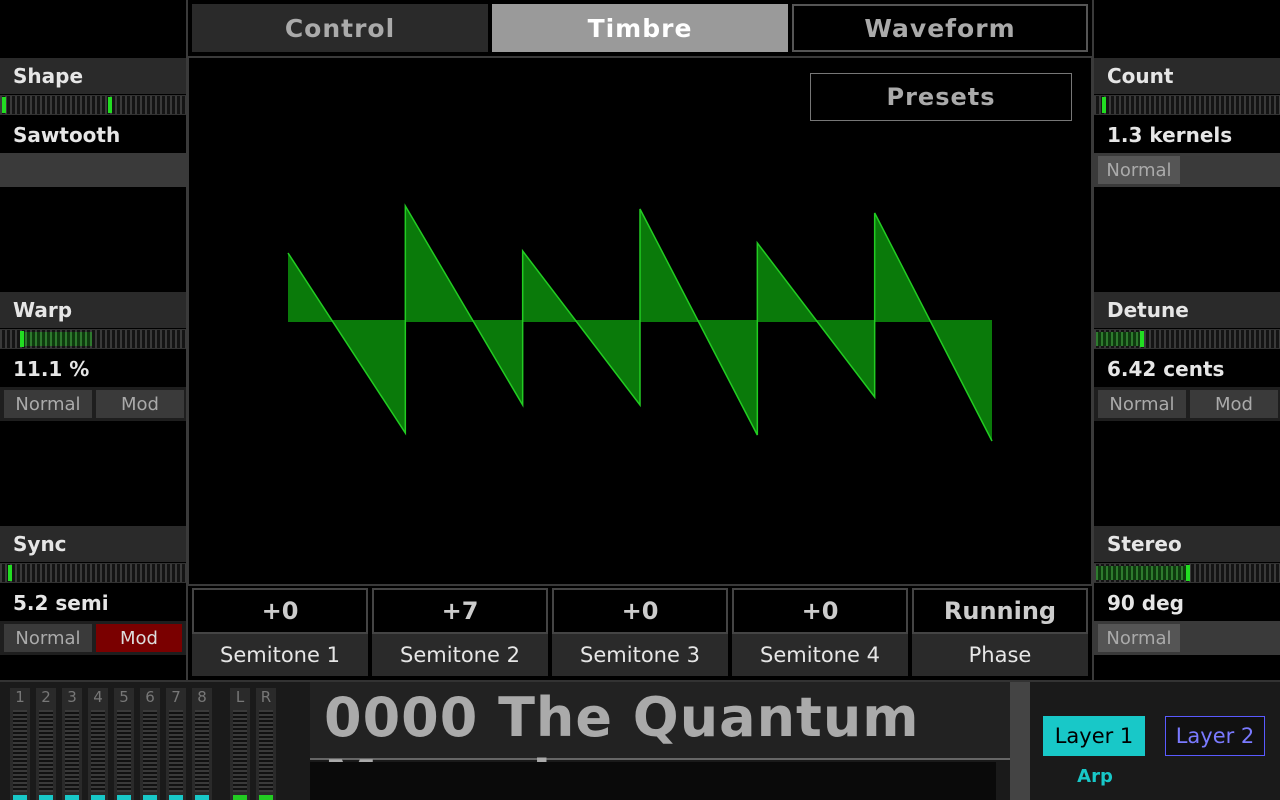  What do you see at coordinates (280, 655) in the screenshot?
I see `semitone-1-label: Semitone 1` at bounding box center [280, 655].